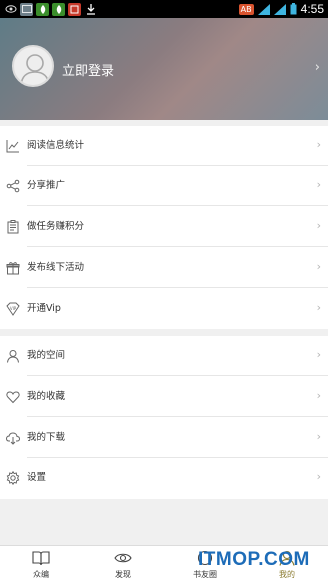  What do you see at coordinates (46, 437) in the screenshot?
I see `menu-item-label: 我的下载` at bounding box center [46, 437].